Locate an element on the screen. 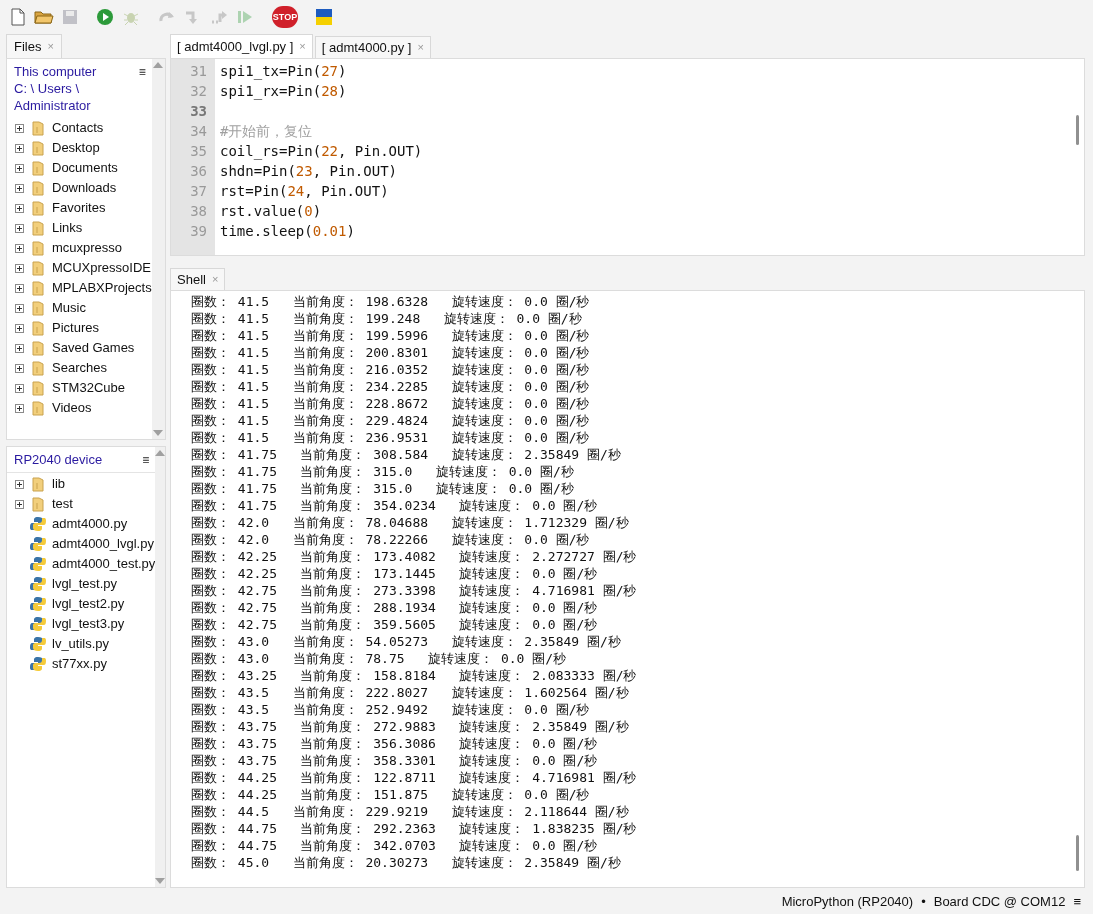 Image resolution: width=1093 pixels, height=914 pixels. file-tree-item: lvgl_test2.py is located at coordinates (88, 604).